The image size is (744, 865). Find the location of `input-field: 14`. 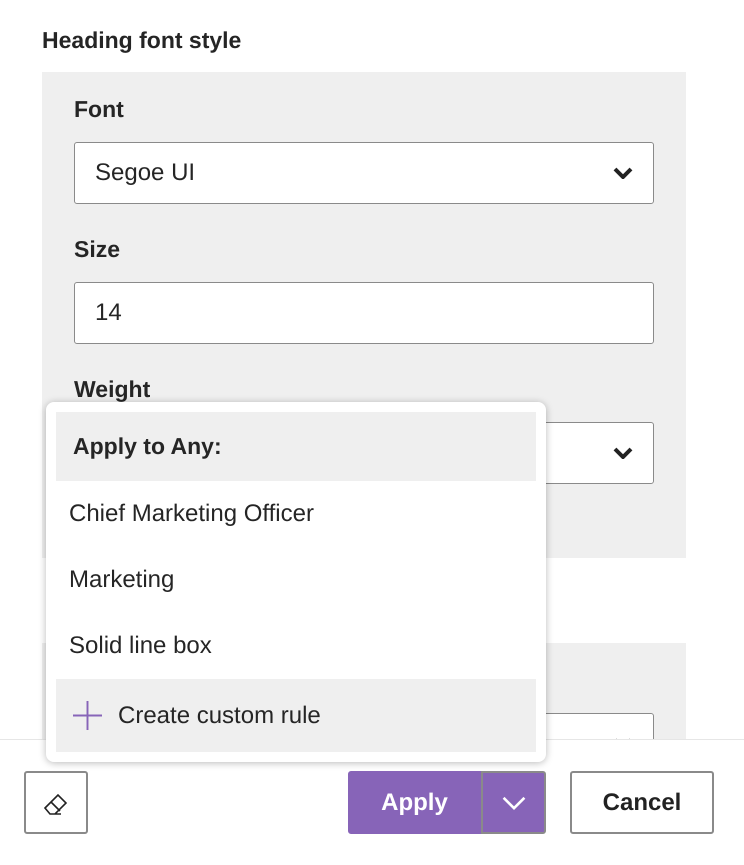

input-field: 14 is located at coordinates (364, 313).